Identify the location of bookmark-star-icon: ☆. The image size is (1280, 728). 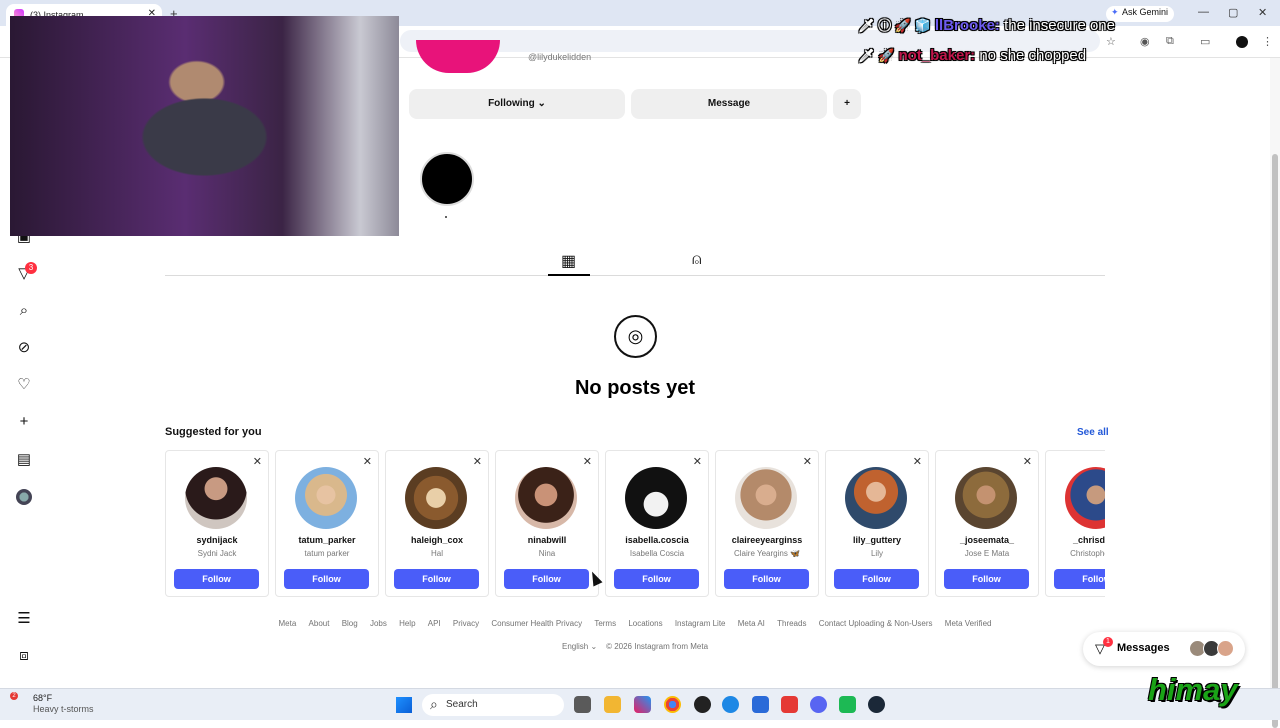
(1111, 41).